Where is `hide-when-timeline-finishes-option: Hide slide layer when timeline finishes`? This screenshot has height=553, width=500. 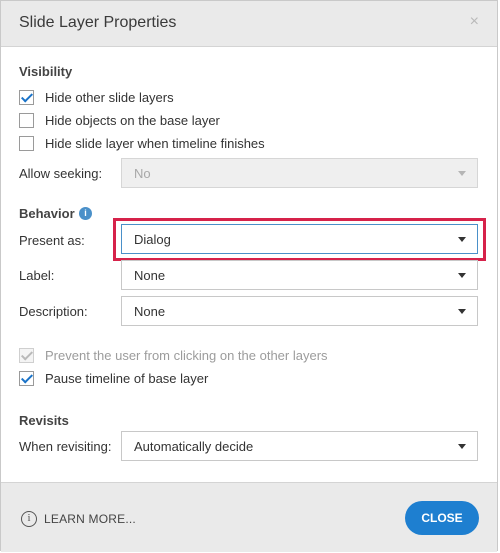 hide-when-timeline-finishes-option: Hide slide layer when timeline finishes is located at coordinates (142, 143).